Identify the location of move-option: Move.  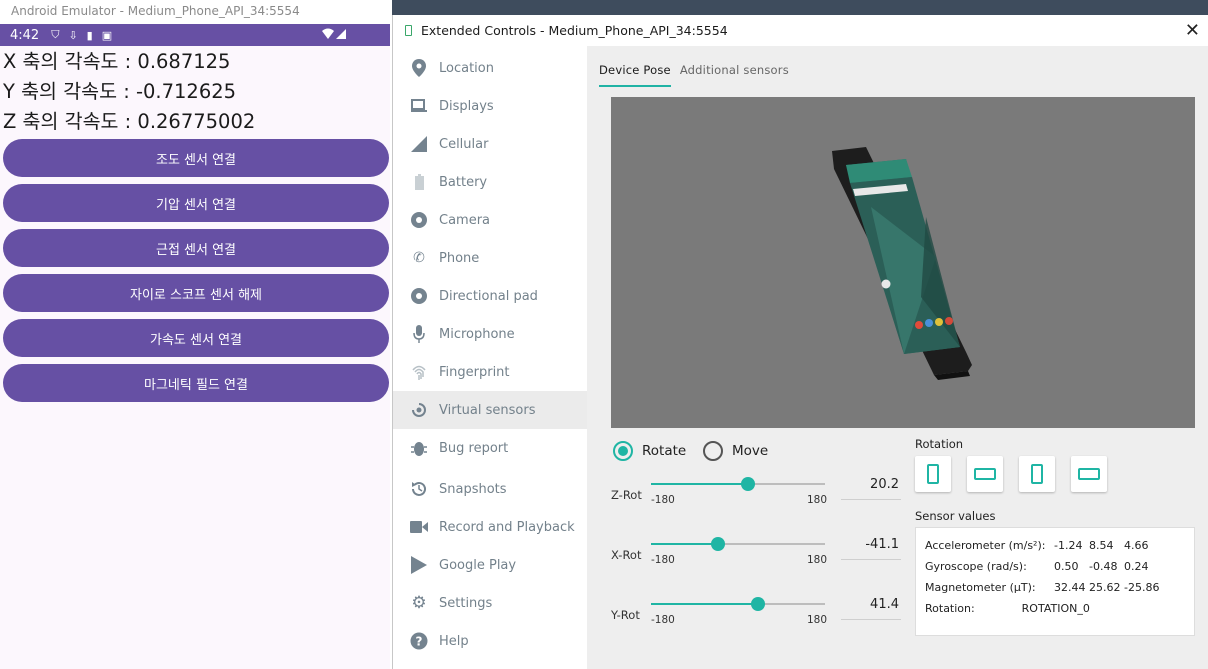
(735, 451).